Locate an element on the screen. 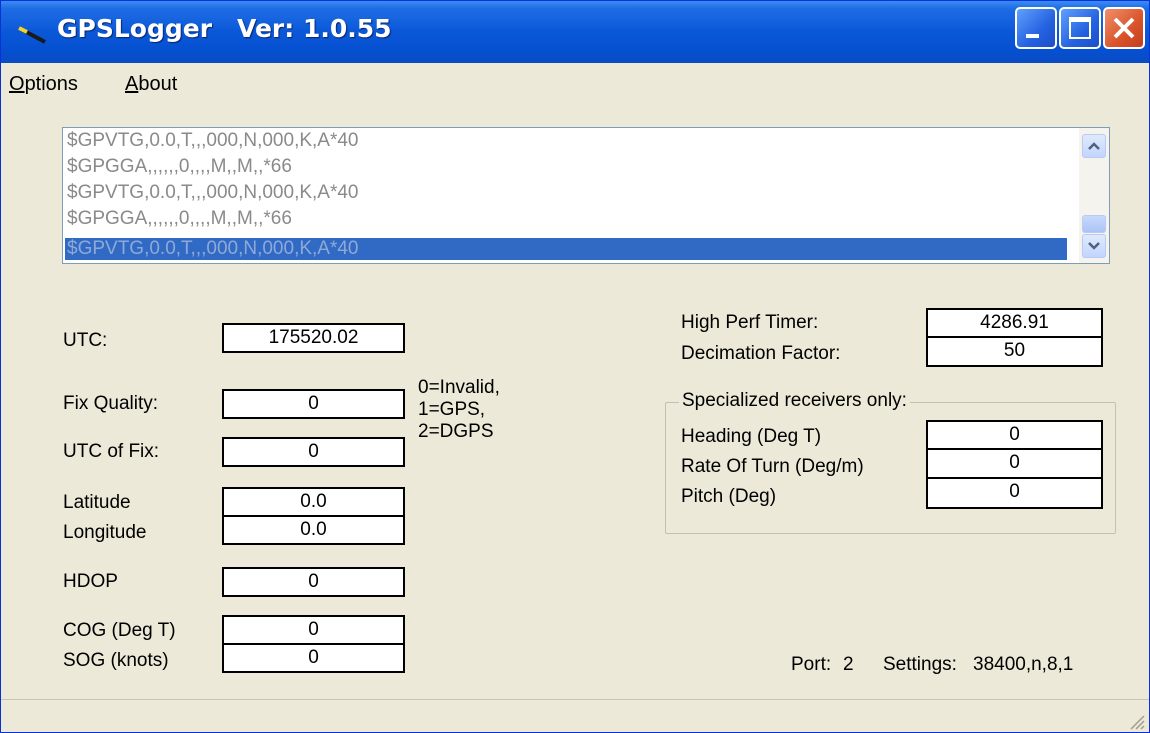 The width and height of the screenshot is (1150, 733). pitch-label: Pitch (Deg) is located at coordinates (729, 496).